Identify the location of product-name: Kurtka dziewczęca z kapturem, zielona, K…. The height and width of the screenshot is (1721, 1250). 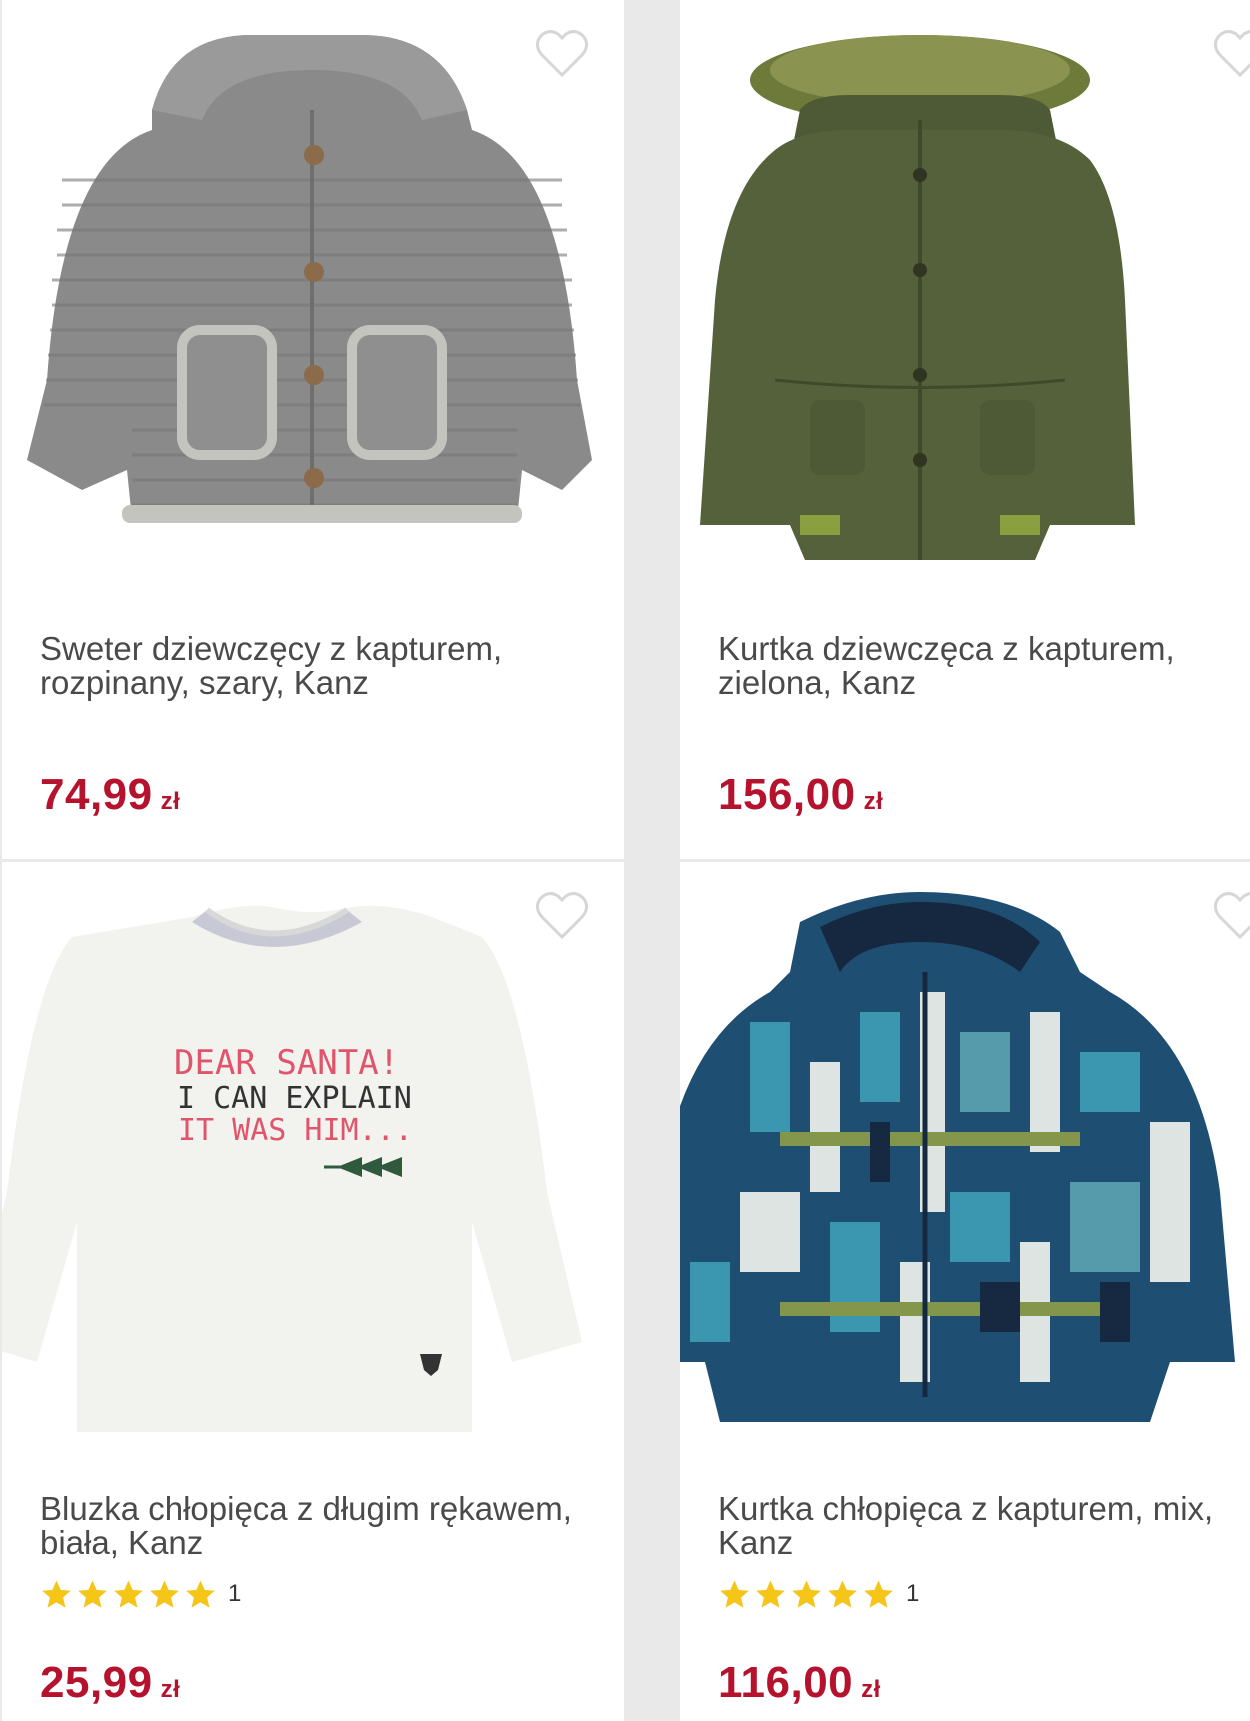
(984, 666).